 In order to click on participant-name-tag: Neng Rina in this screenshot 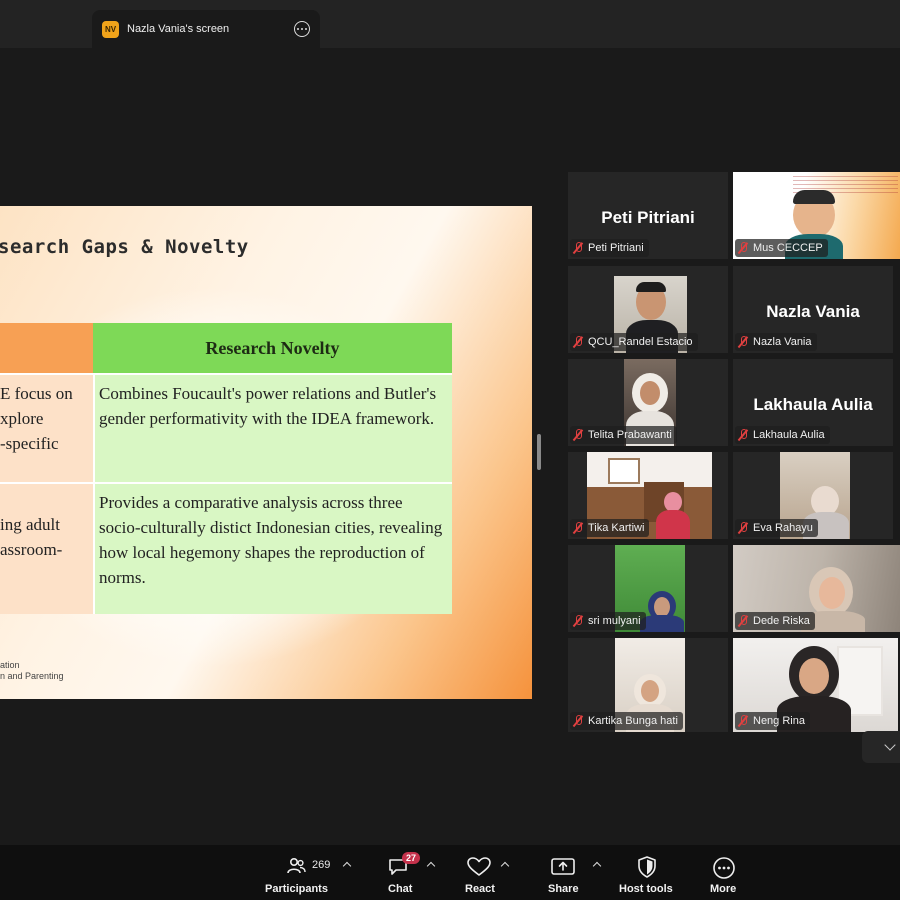, I will do `click(772, 721)`.